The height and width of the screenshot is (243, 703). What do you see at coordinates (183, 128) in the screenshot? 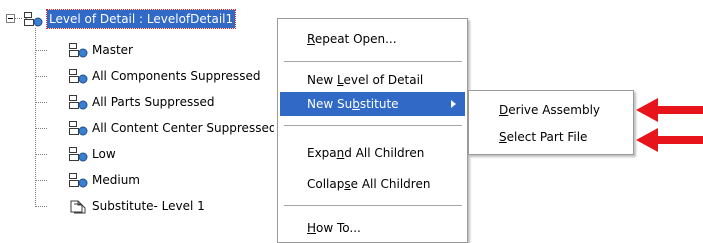
I see `tree-item-label: All Content Center Suppressed` at bounding box center [183, 128].